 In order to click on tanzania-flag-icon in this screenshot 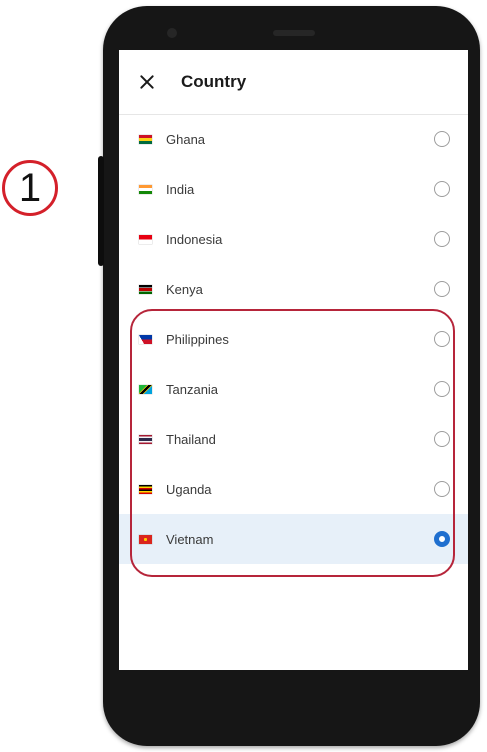, I will do `click(145, 389)`.